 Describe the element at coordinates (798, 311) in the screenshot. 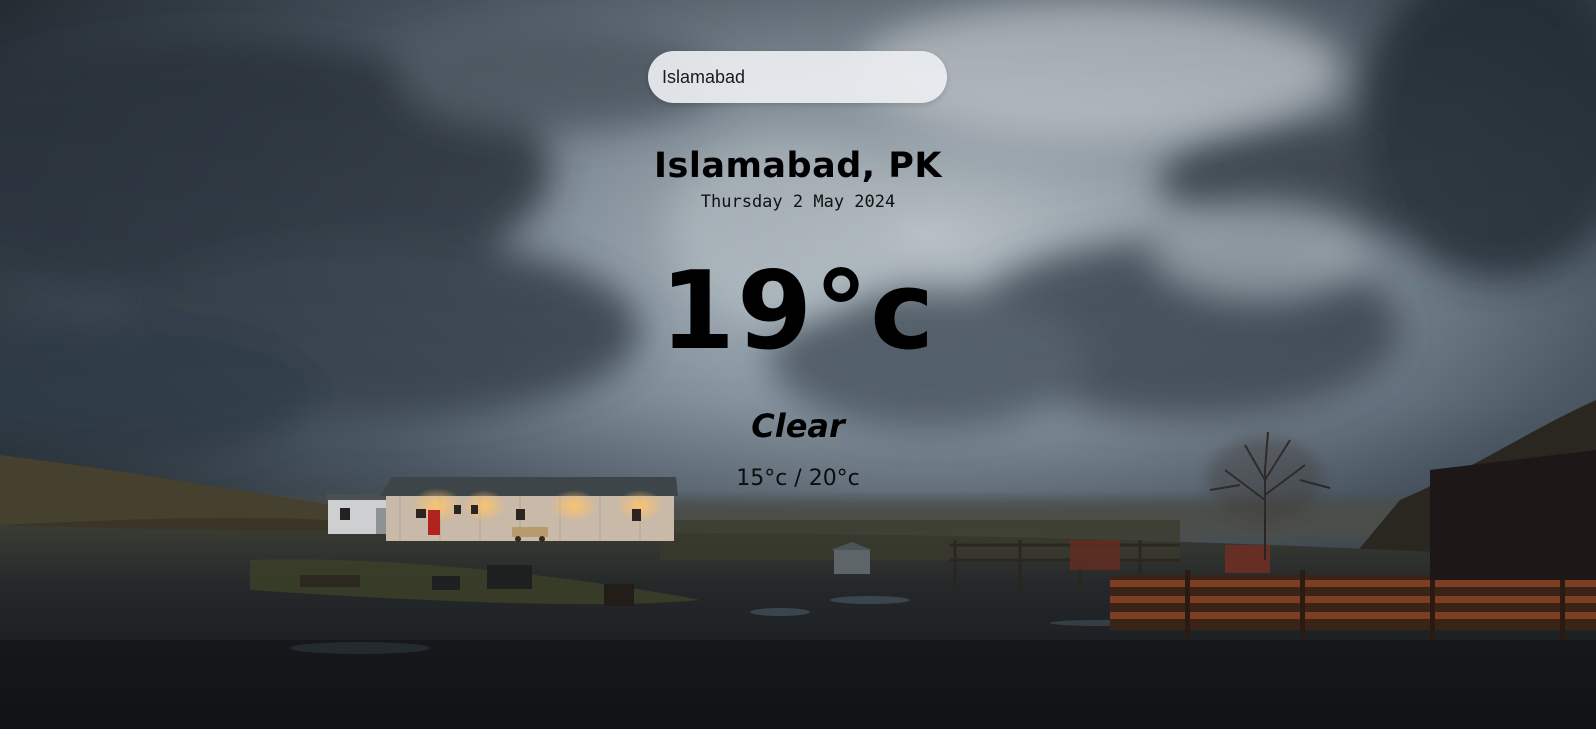

I see `temperature-value: 19°c` at that location.